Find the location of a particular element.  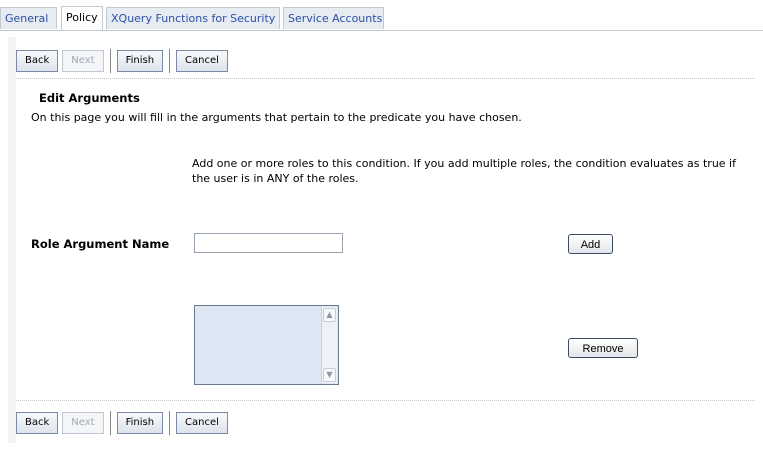

top-toolbar: Back Next Finish Cancel is located at coordinates (124, 61).